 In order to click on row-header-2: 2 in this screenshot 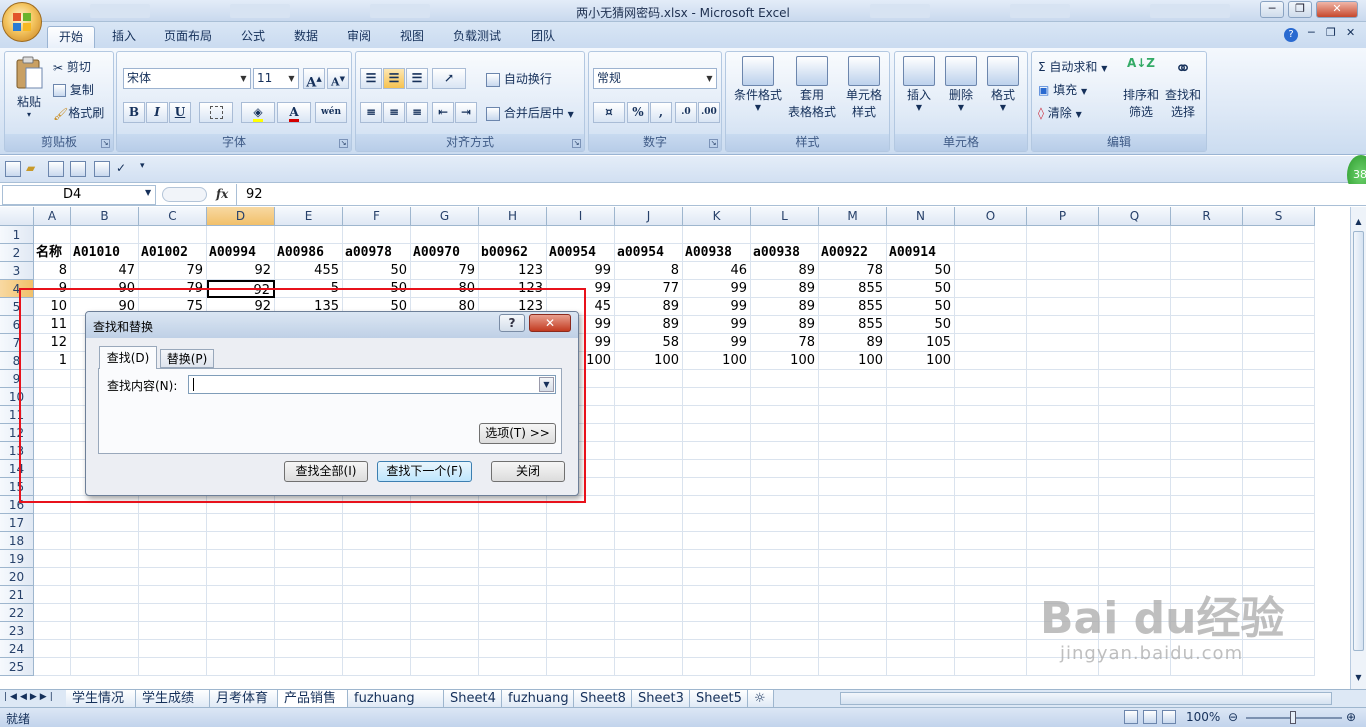, I will do `click(17, 253)`.